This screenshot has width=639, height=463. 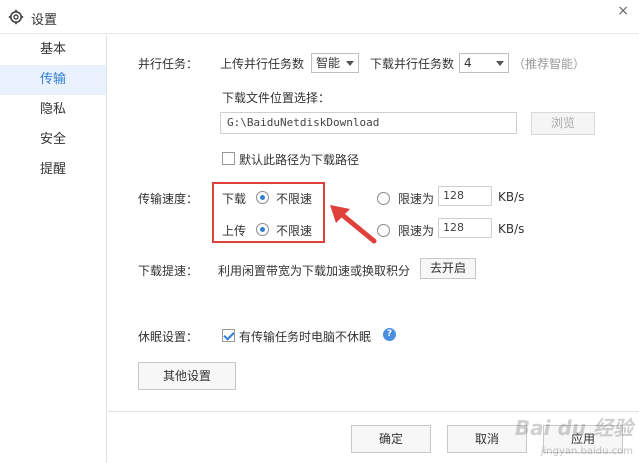 I want to click on upload-parallel-value: 智能, so click(x=328, y=63).